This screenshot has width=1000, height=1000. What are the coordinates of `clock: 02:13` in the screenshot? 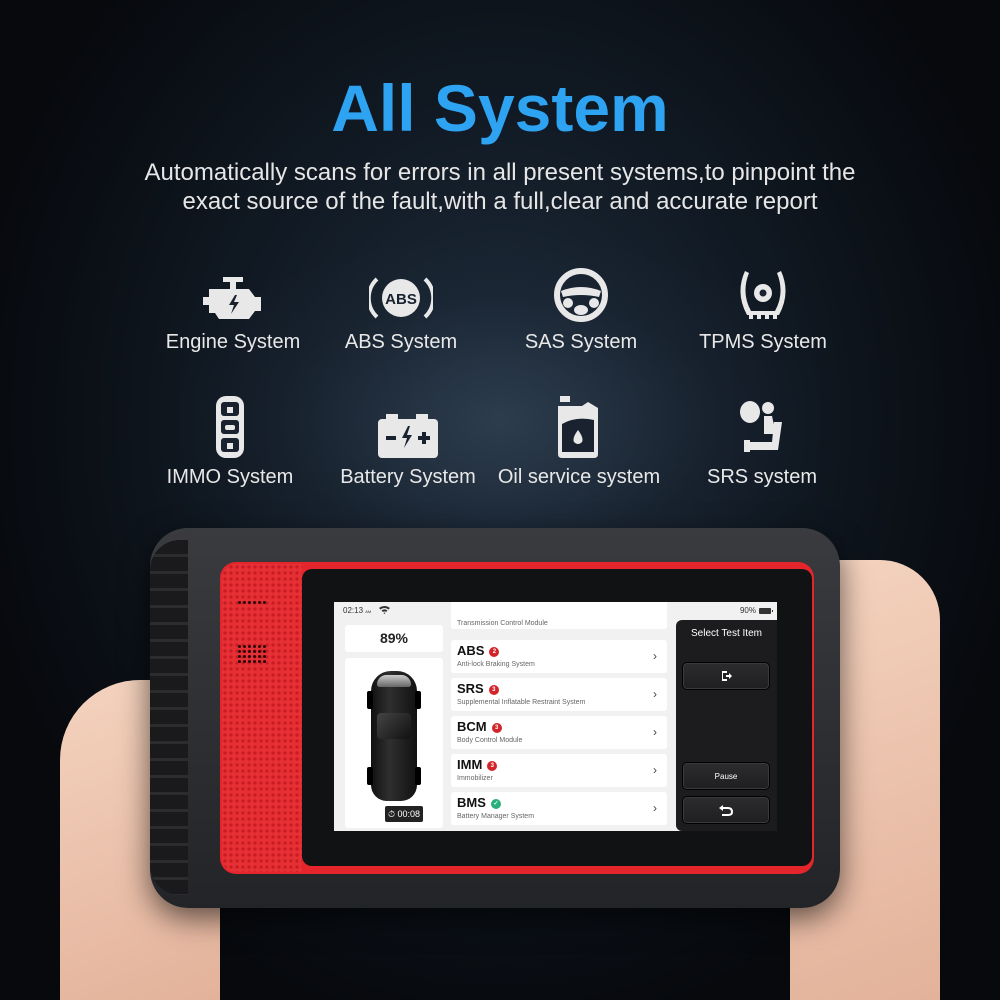 It's located at (353, 610).